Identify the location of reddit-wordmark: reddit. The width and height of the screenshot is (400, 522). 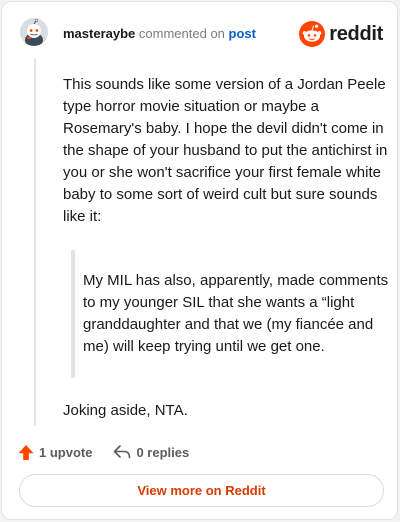
(356, 33).